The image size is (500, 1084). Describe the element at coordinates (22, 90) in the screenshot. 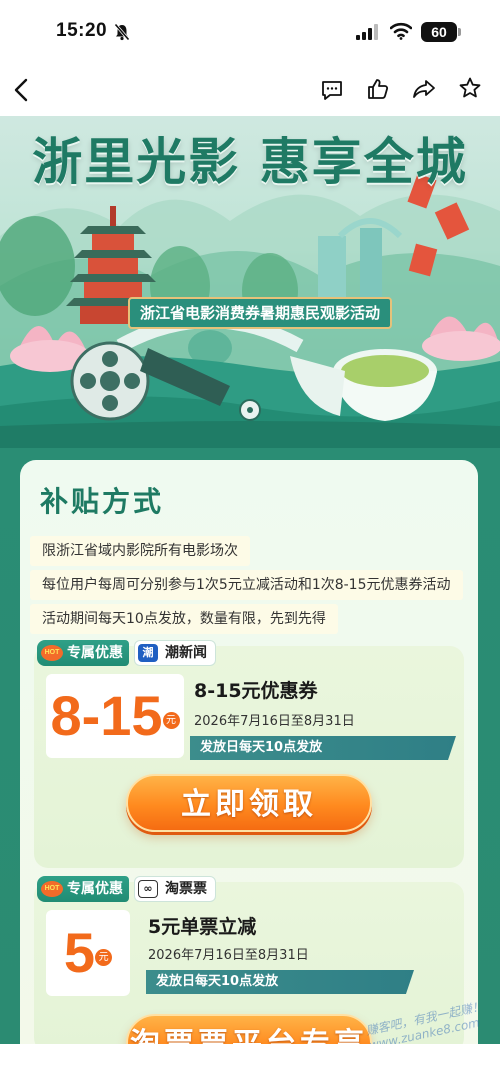

I see `back-icon` at that location.